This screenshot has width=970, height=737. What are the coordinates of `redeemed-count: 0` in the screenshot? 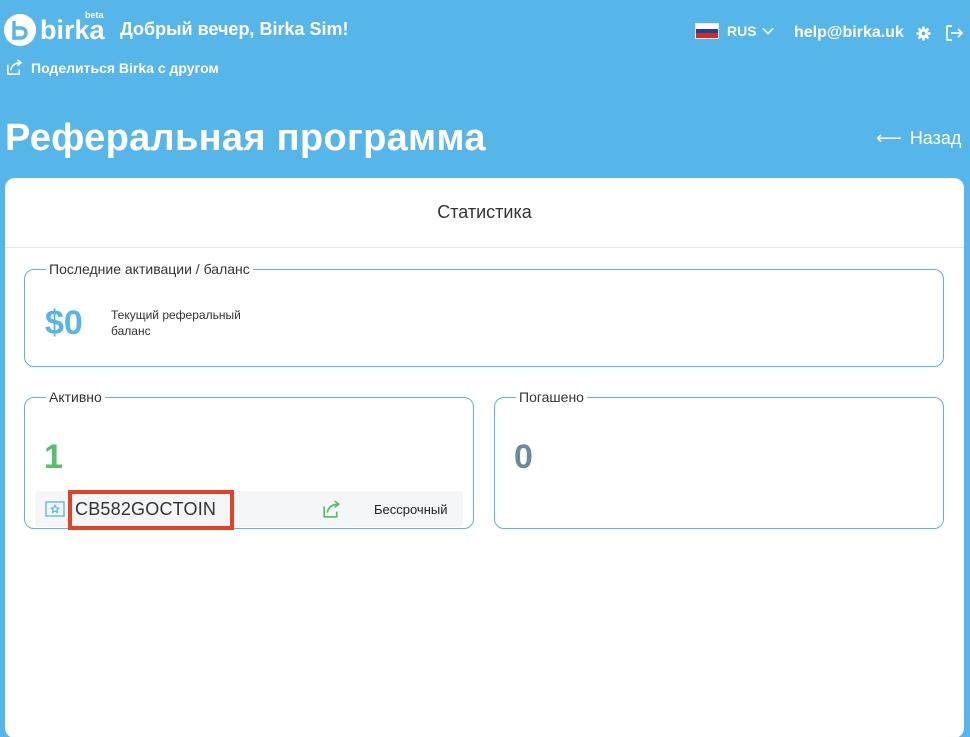 It's located at (523, 457).